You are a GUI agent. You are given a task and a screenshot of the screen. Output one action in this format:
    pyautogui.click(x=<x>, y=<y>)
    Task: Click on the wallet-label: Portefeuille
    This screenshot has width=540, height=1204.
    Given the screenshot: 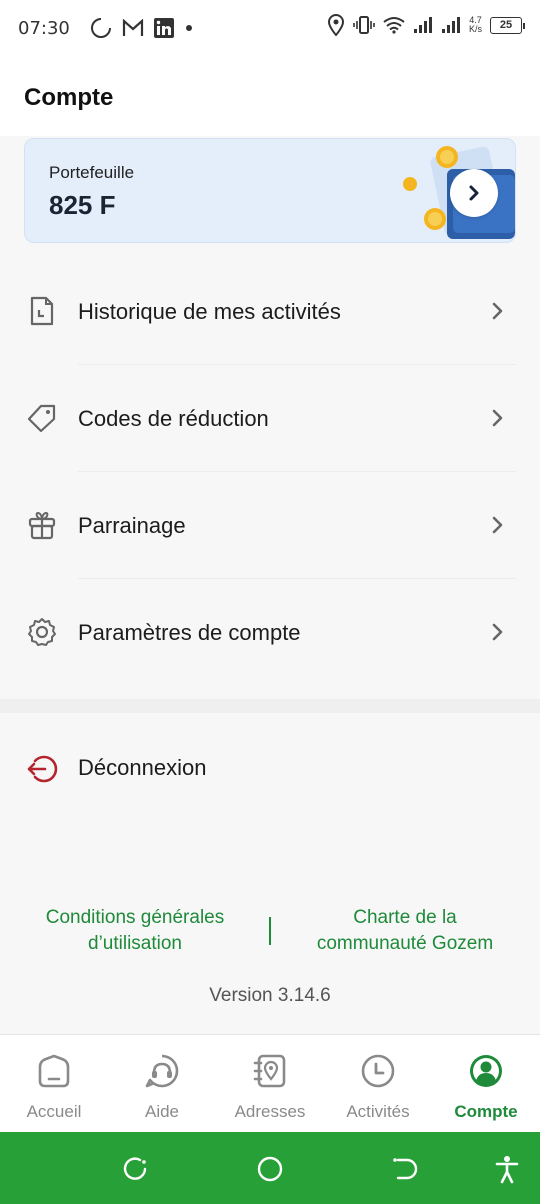 What is the action you would take?
    pyautogui.click(x=92, y=172)
    